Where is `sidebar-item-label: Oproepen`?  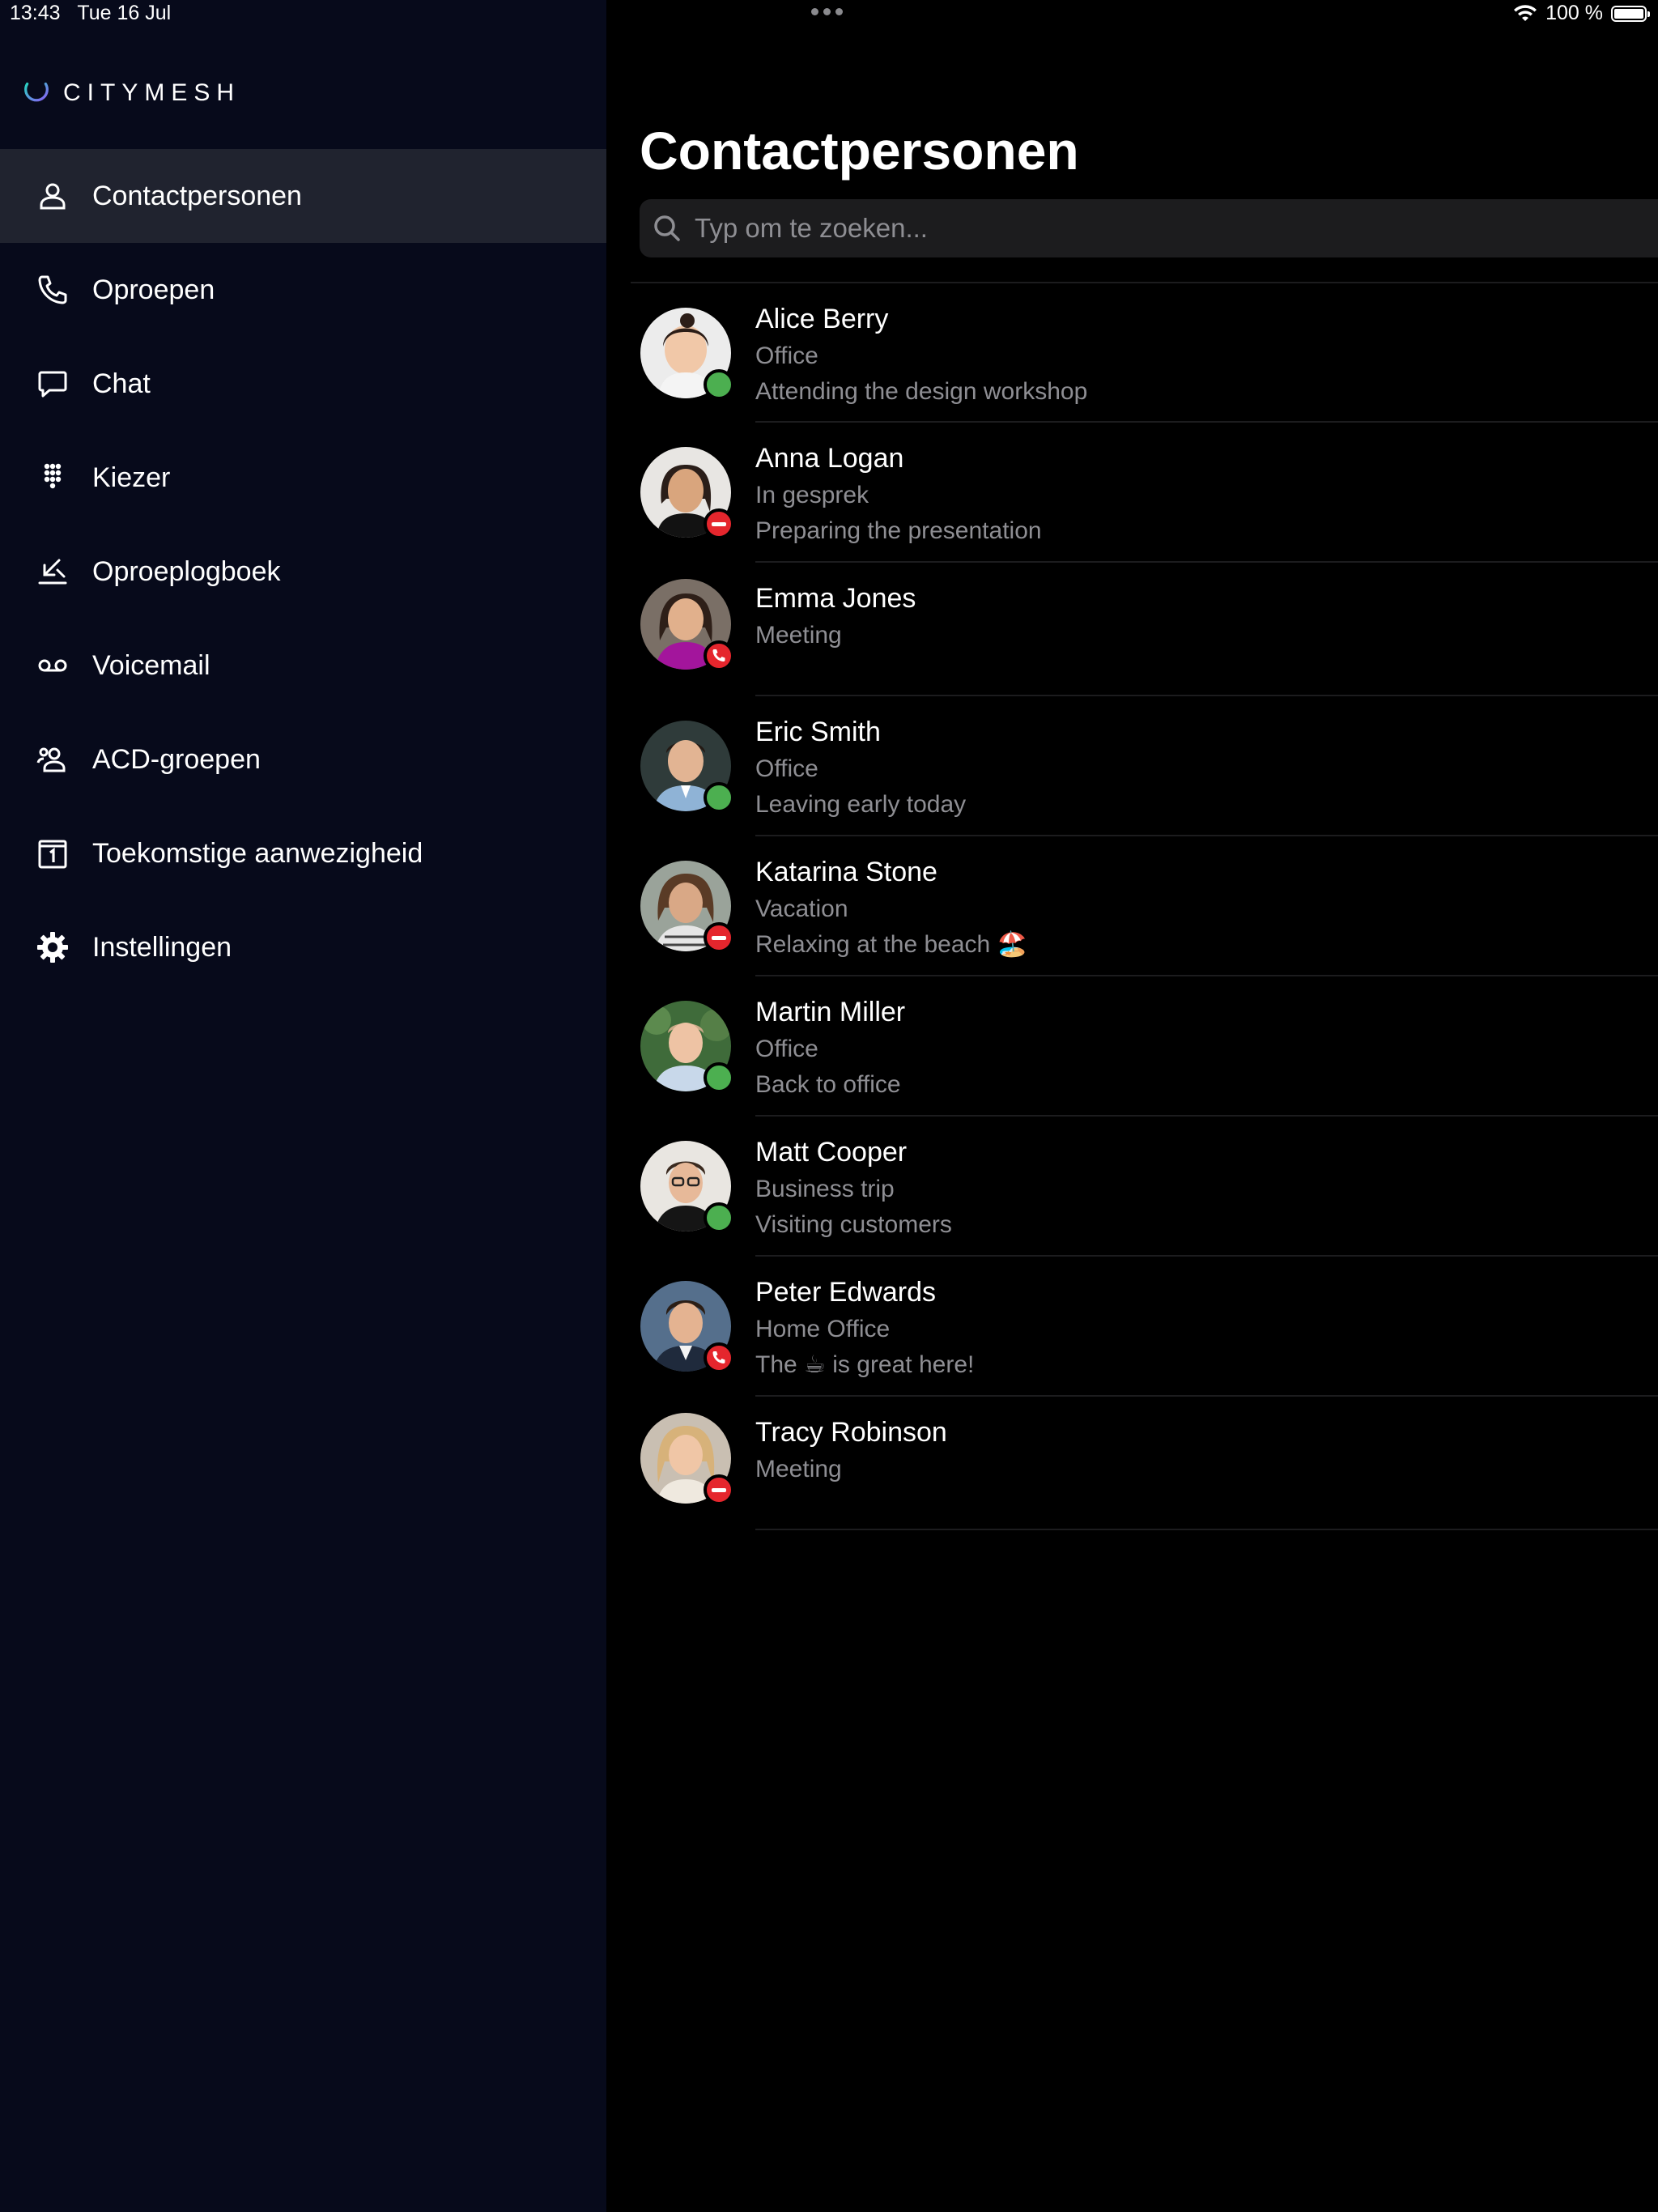
sidebar-item-label: Oproepen is located at coordinates (153, 289).